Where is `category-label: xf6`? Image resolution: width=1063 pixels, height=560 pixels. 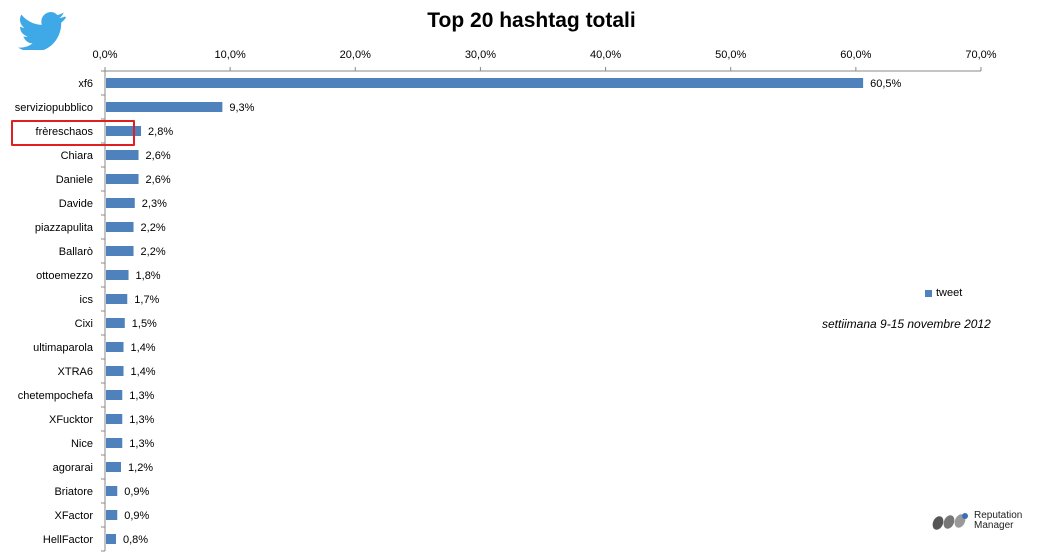
category-label: xf6 is located at coordinates (85, 84).